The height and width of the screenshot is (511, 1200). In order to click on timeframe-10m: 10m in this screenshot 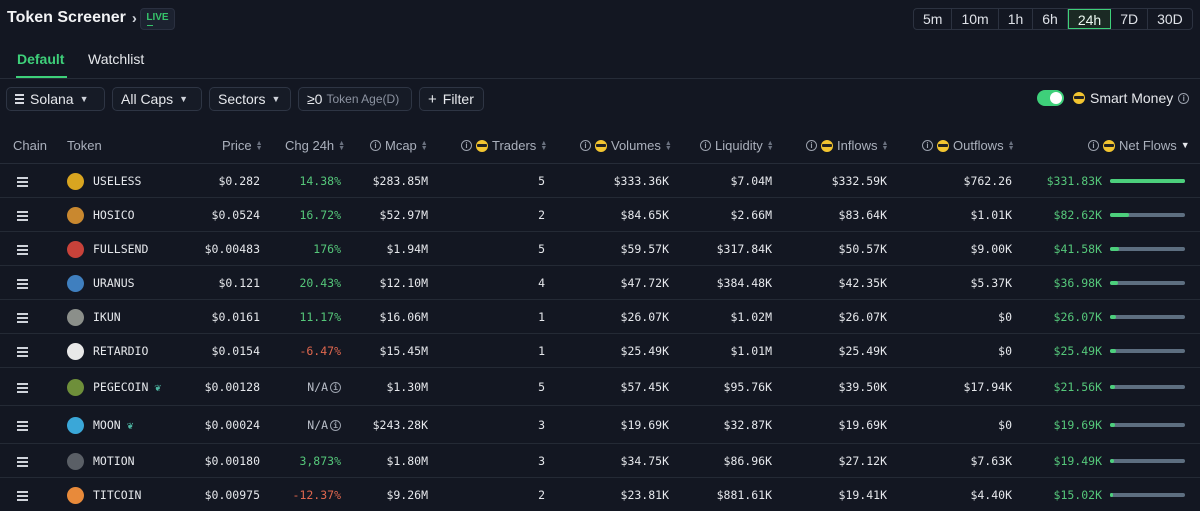, I will do `click(975, 19)`.